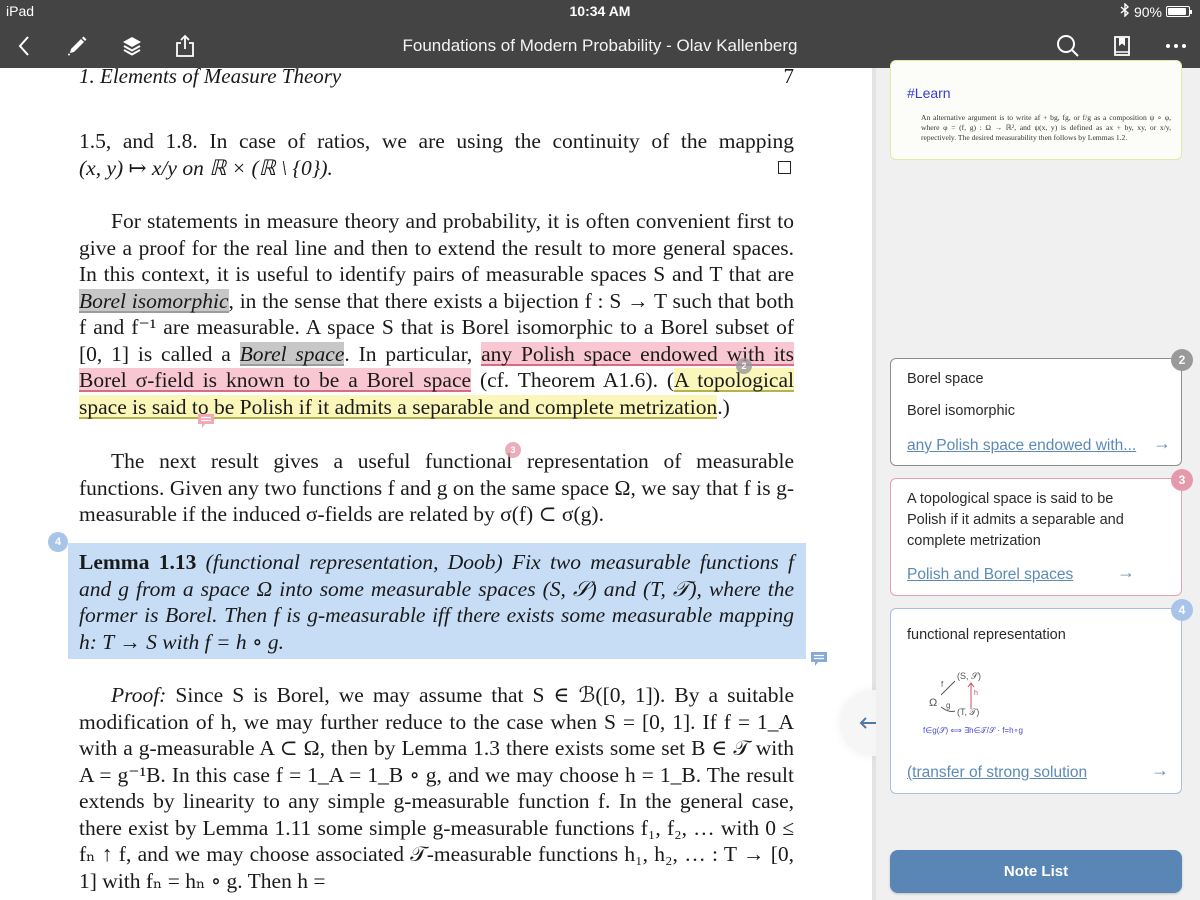  I want to click on sketch-label-g: g, so click(948, 705).